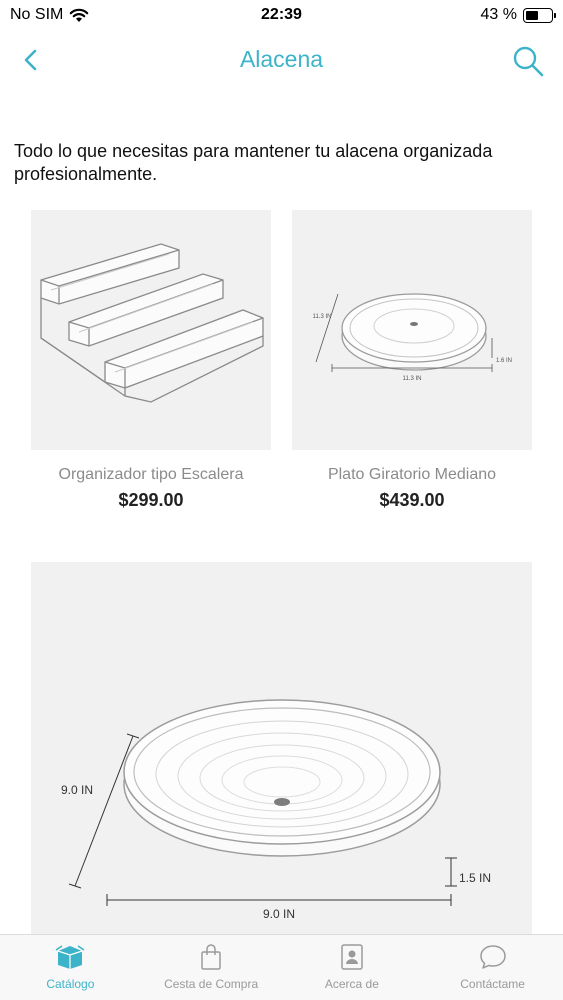 Image resolution: width=563 pixels, height=1000 pixels. What do you see at coordinates (70, 957) in the screenshot?
I see `box-icon` at bounding box center [70, 957].